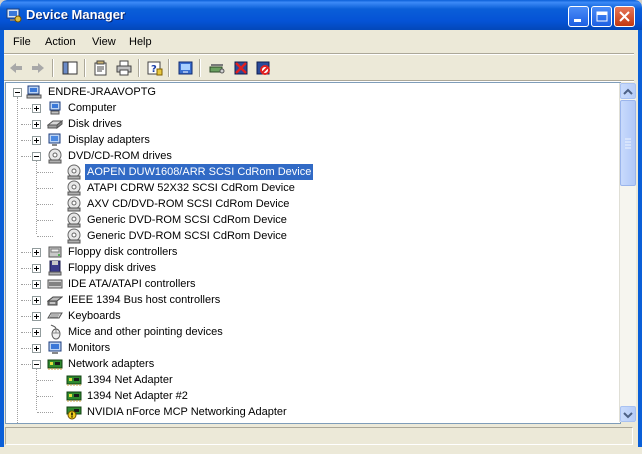 The width and height of the screenshot is (642, 454). I want to click on tree-device-row: AXV CD/DVD-ROM SCSI CdRom Device, so click(310, 204).